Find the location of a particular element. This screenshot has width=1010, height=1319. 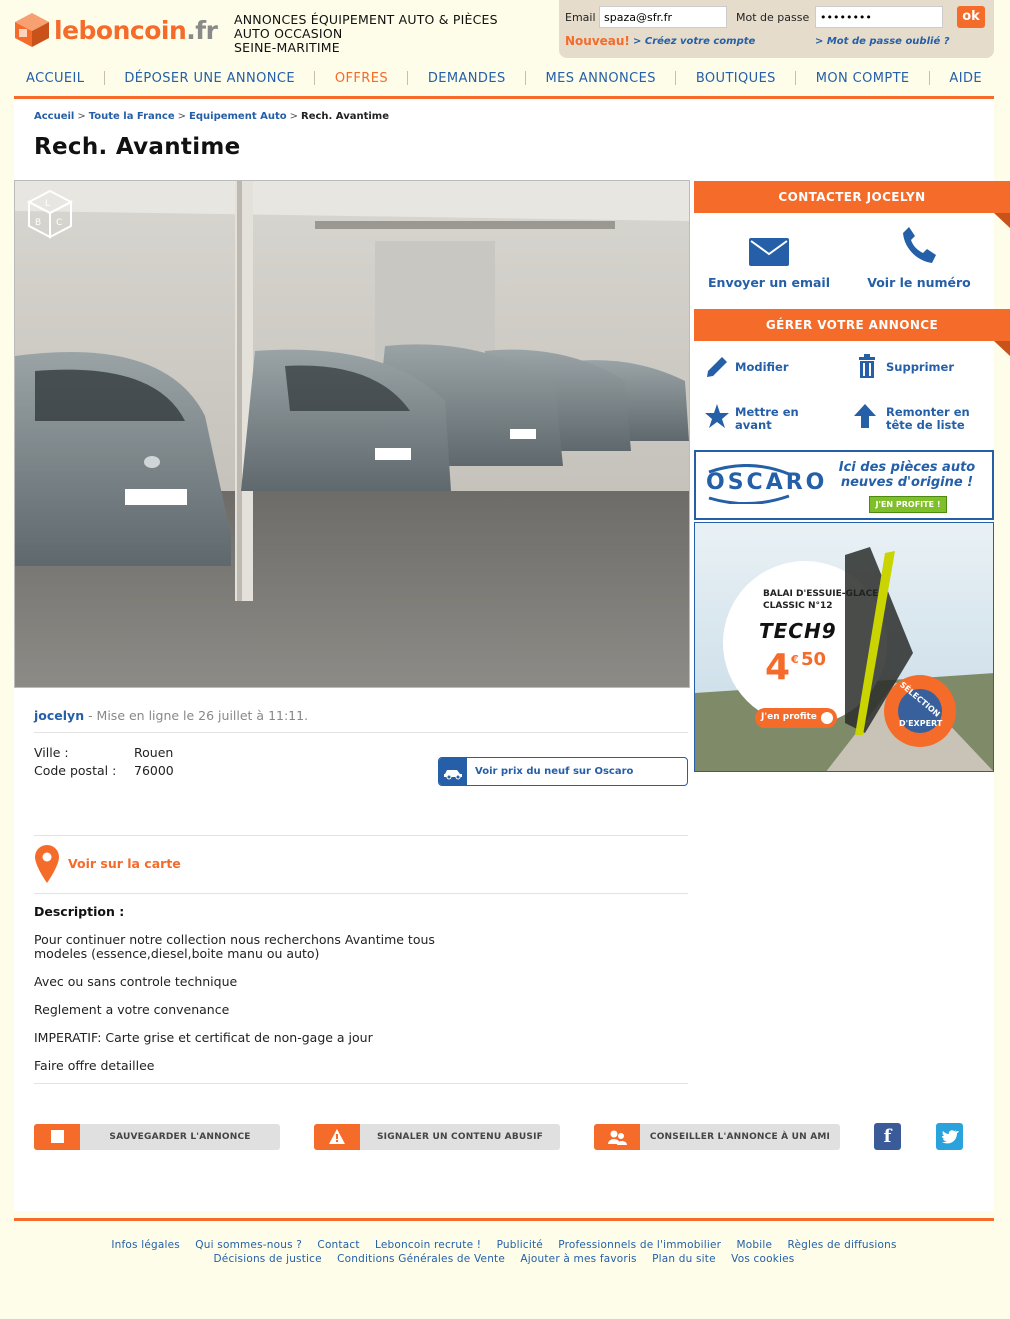

category-line-3: SEINE-MARITIME is located at coordinates (287, 47).